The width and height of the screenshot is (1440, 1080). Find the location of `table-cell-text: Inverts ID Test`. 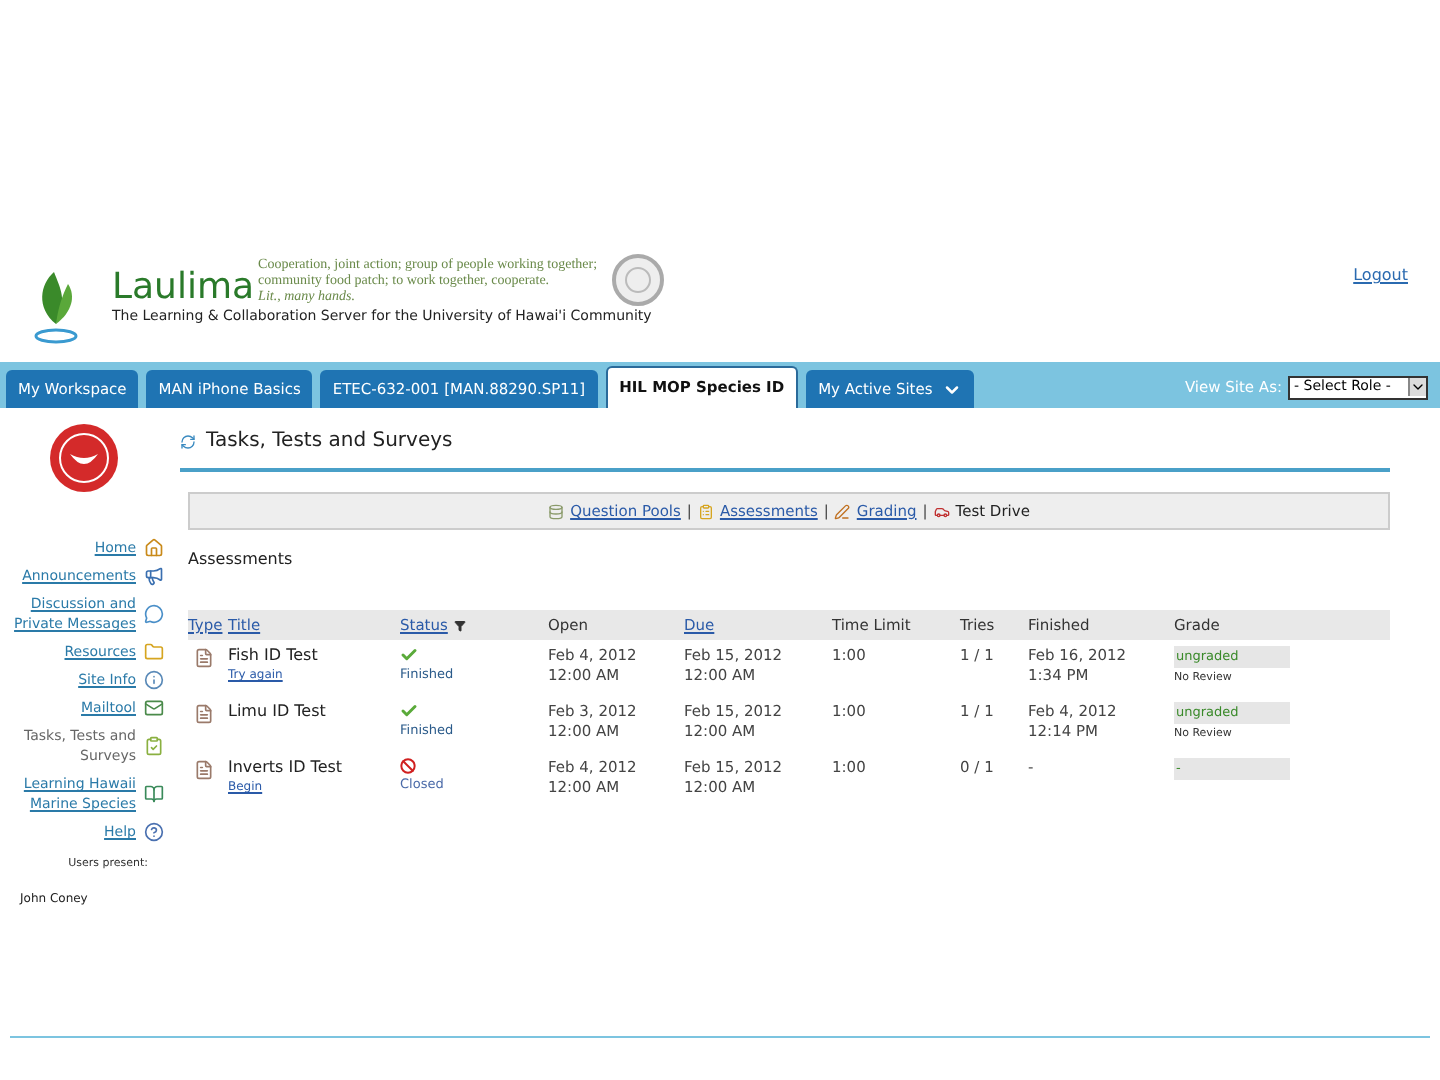

table-cell-text: Inverts ID Test is located at coordinates (286, 768).